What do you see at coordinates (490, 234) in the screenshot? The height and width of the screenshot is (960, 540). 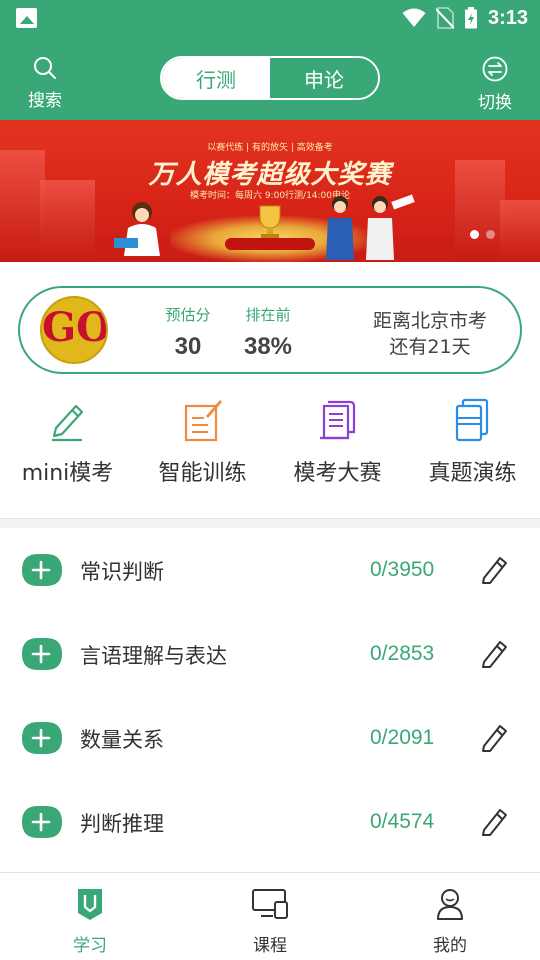 I see `carousel-dot` at bounding box center [490, 234].